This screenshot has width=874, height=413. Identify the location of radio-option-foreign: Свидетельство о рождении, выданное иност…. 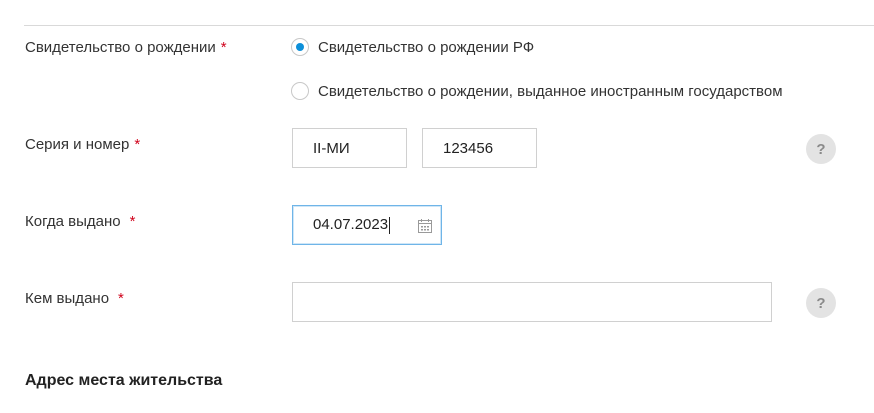
(537, 91).